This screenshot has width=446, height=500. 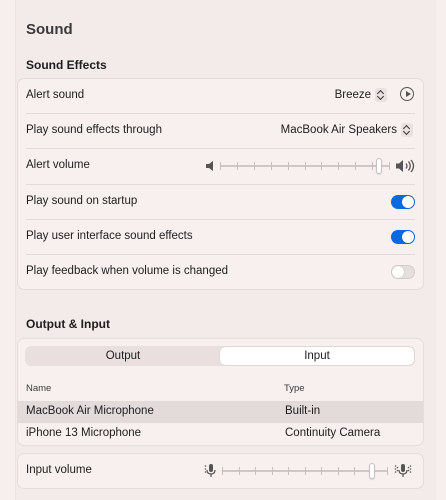 I want to click on device-name: MacBook Air Microphone, so click(x=90, y=411).